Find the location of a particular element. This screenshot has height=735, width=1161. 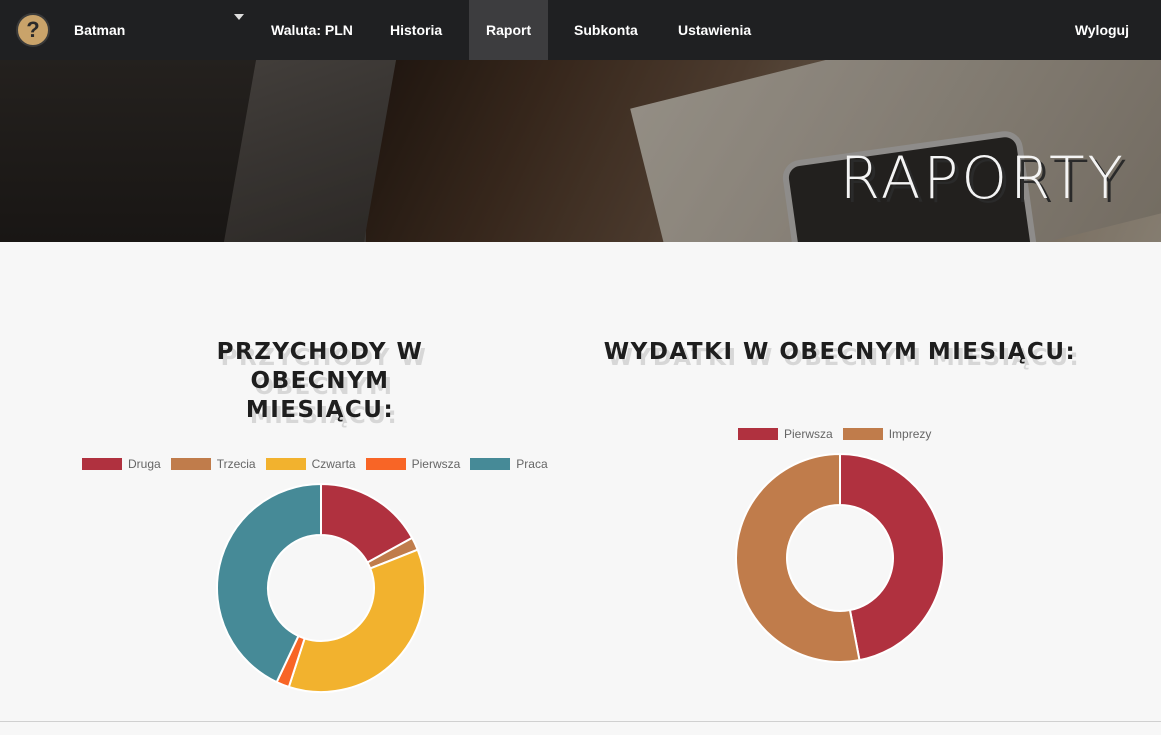

nav-report: Raport is located at coordinates (509, 30).